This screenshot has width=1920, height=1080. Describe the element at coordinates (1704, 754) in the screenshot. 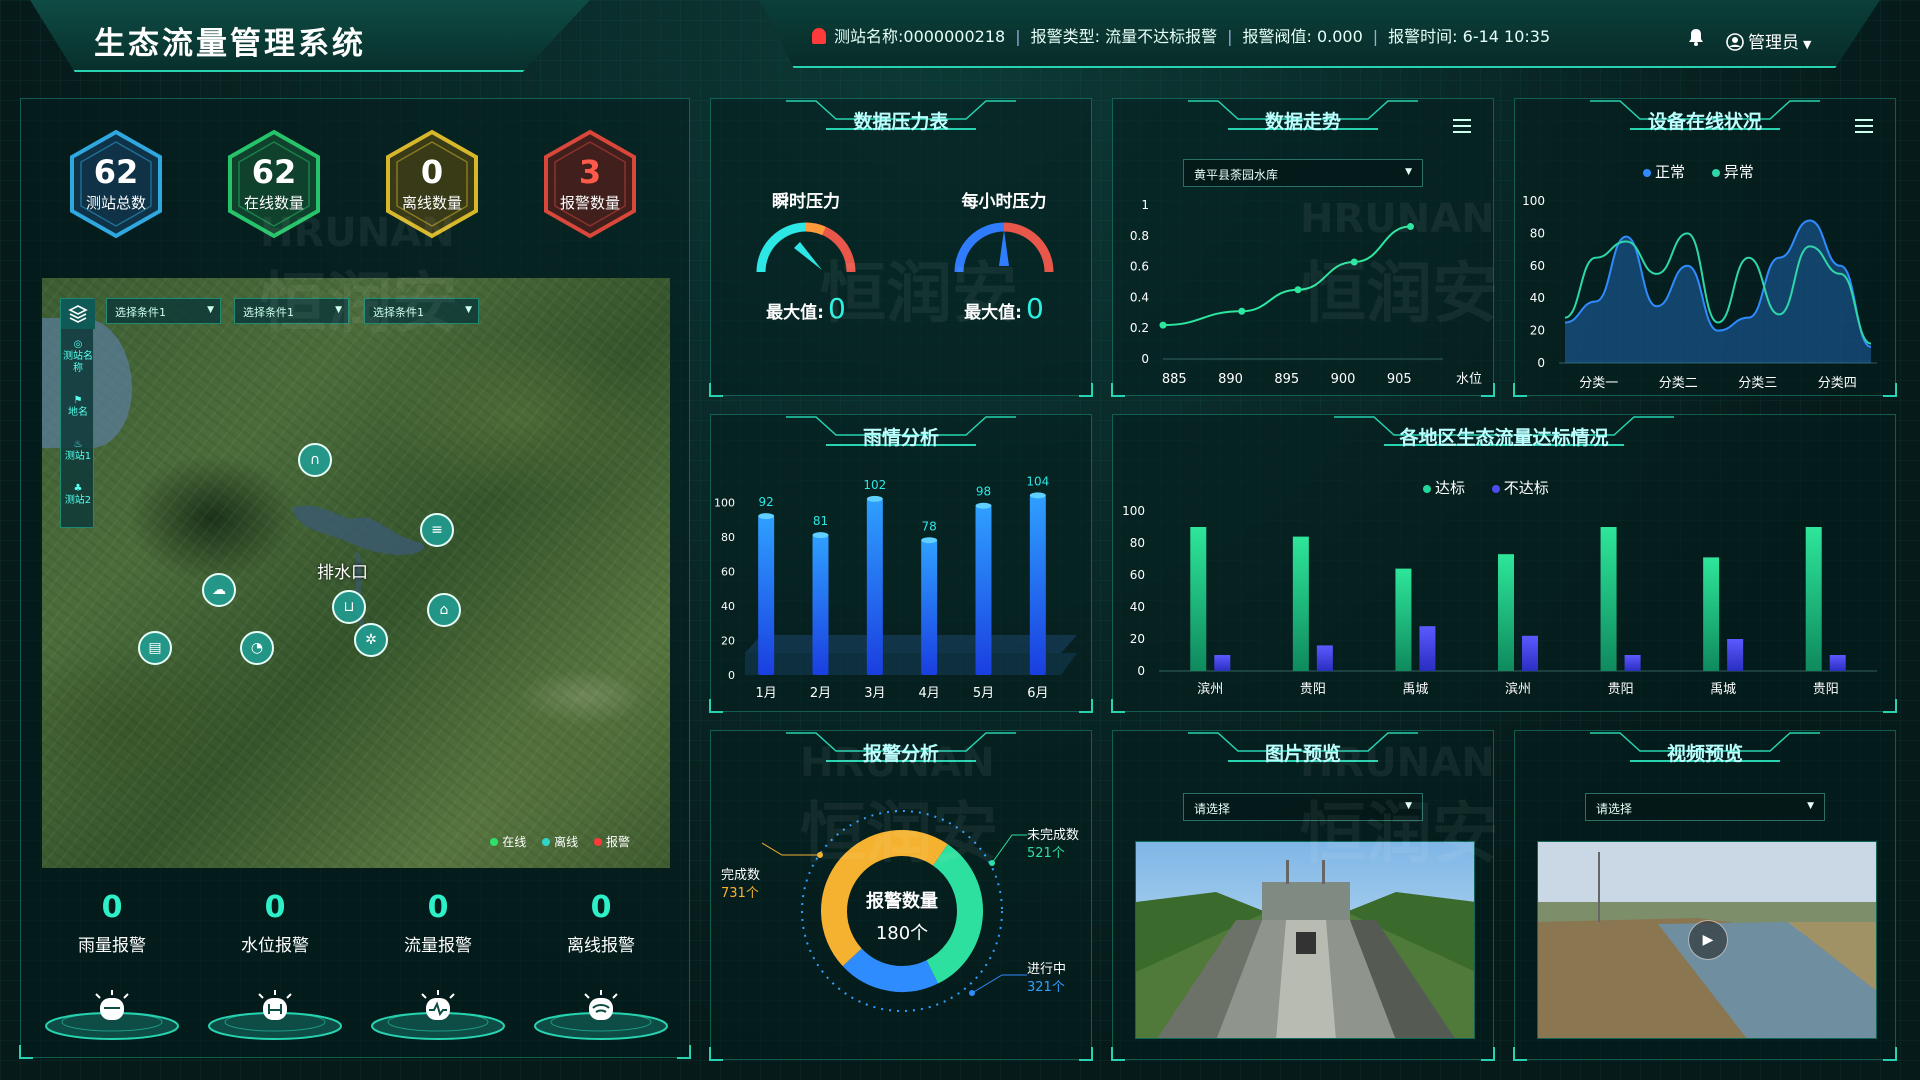

I see `panel-title: 视频预览` at that location.